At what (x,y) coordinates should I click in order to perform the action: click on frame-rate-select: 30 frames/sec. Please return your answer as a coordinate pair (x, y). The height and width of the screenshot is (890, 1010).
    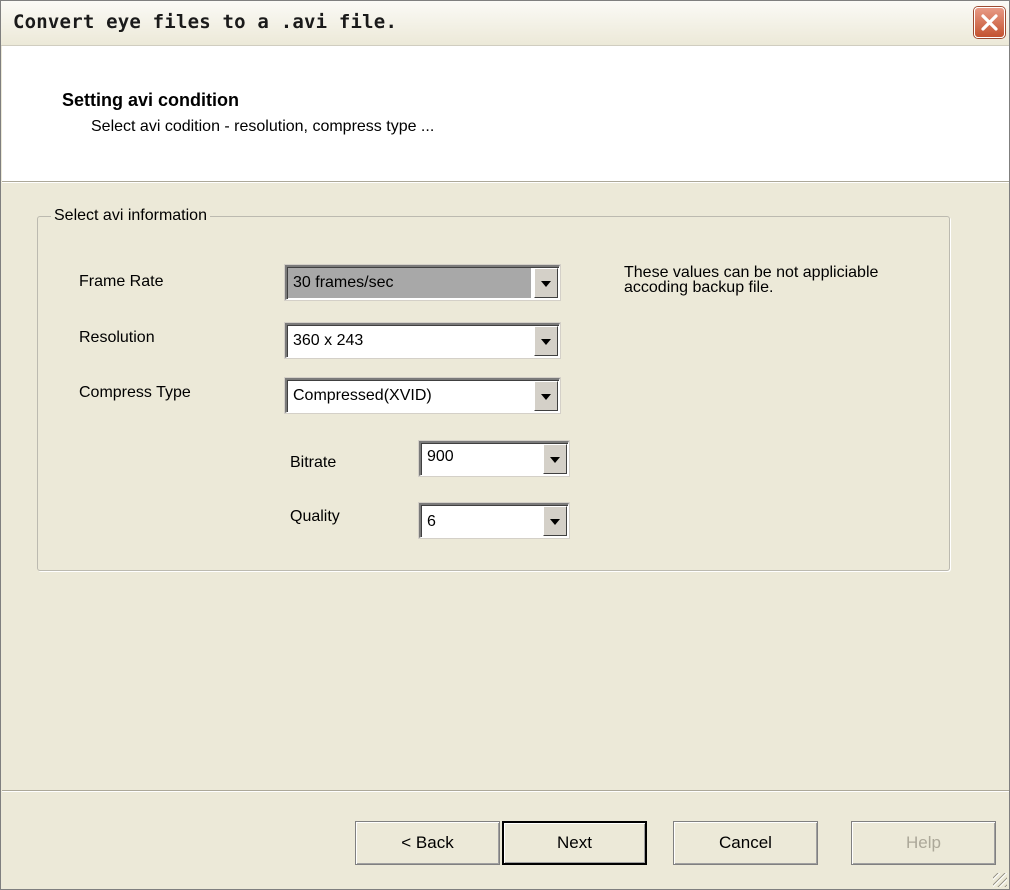
    Looking at the image, I should click on (422, 282).